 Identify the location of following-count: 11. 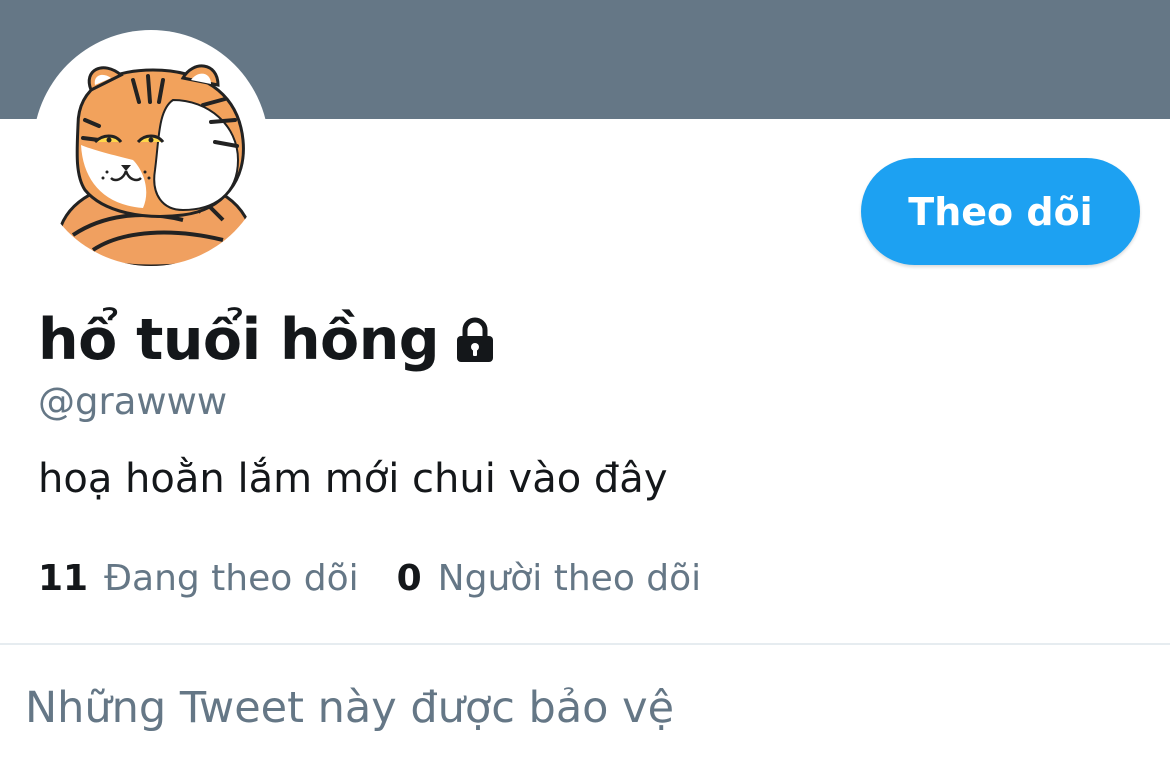
(63, 578).